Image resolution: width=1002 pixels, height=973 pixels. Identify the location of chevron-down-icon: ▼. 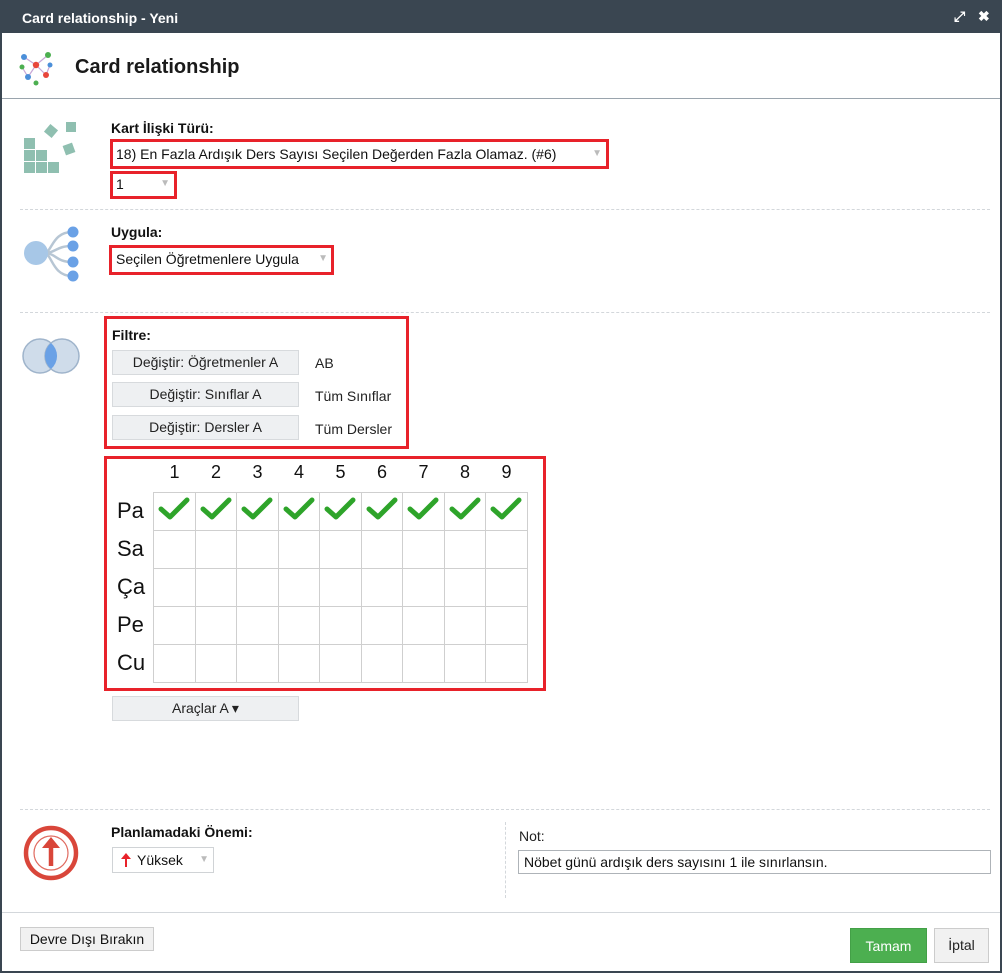
(204, 859).